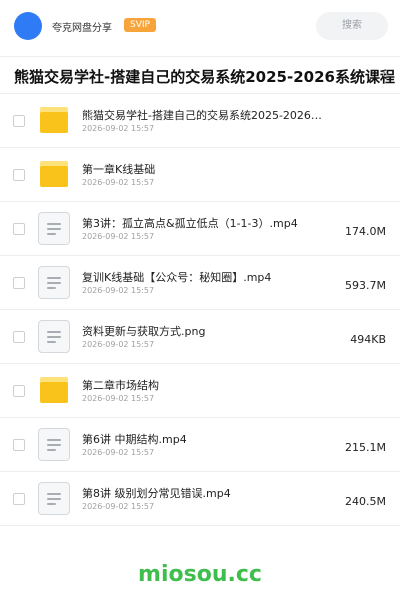  What do you see at coordinates (177, 277) in the screenshot?
I see `file-name: 复训K线基础【公众号：秘知圈】.mp4` at bounding box center [177, 277].